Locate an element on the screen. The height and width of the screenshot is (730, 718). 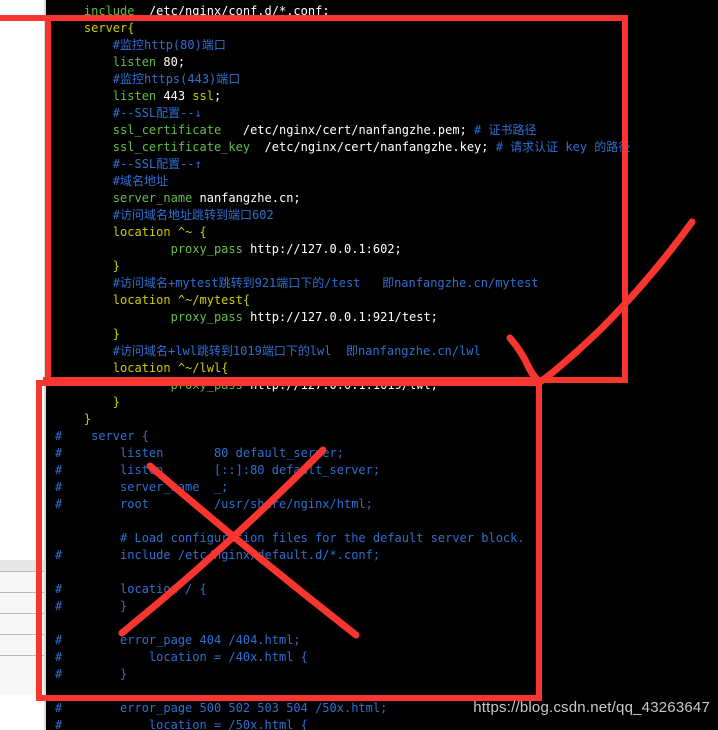
code-token: 80; is located at coordinates (171, 62).